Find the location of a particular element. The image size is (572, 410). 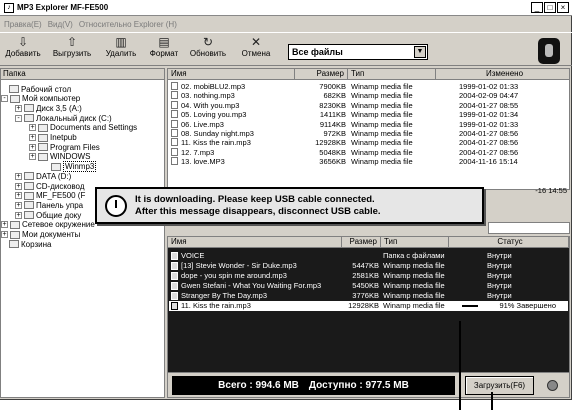

tree-node: Рабочий стол is located at coordinates (40, 89).